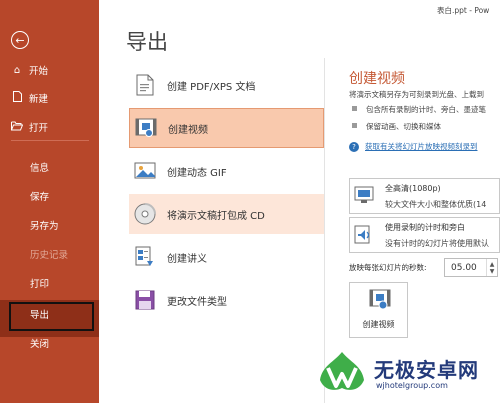  Describe the element at coordinates (40, 284) in the screenshot. I see `sidebar-item-label: 打印` at that location.